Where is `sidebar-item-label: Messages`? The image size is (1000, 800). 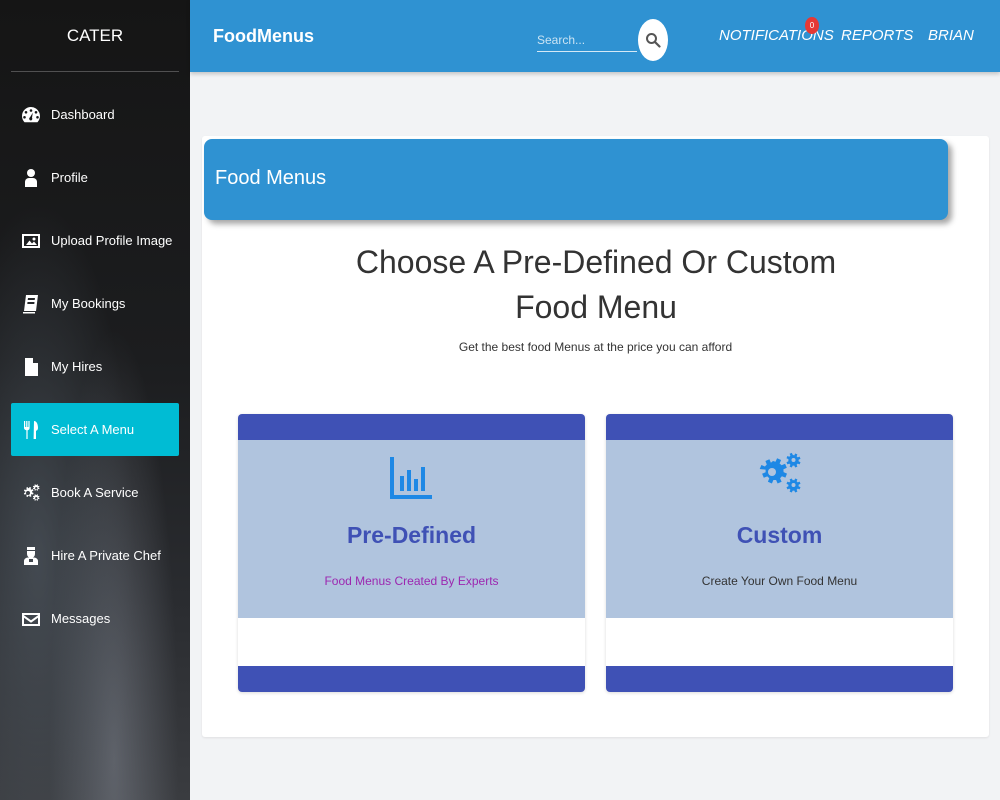 sidebar-item-label: Messages is located at coordinates (81, 618).